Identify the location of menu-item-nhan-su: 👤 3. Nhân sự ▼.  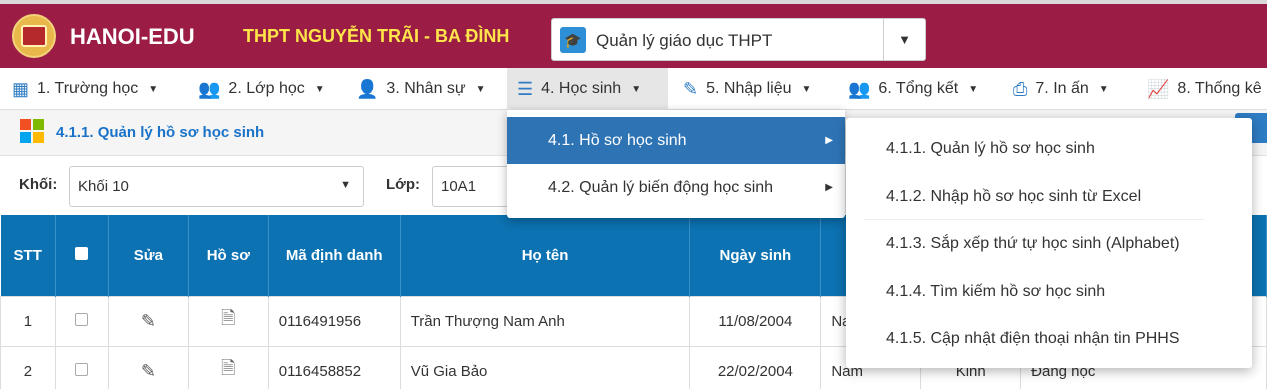
(421, 89).